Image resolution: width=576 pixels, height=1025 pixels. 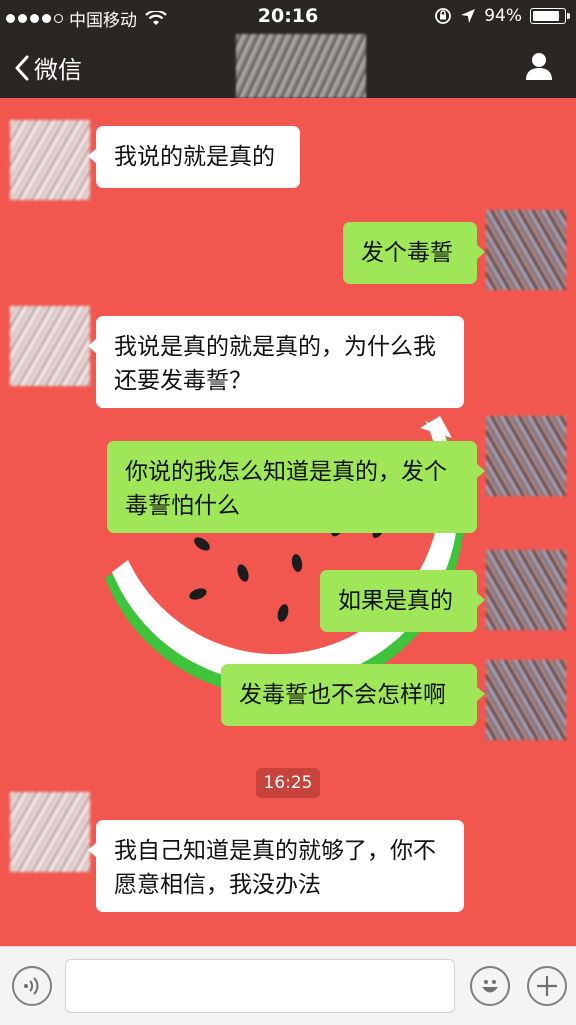 What do you see at coordinates (22, 67) in the screenshot?
I see `back-chevron-icon` at bounding box center [22, 67].